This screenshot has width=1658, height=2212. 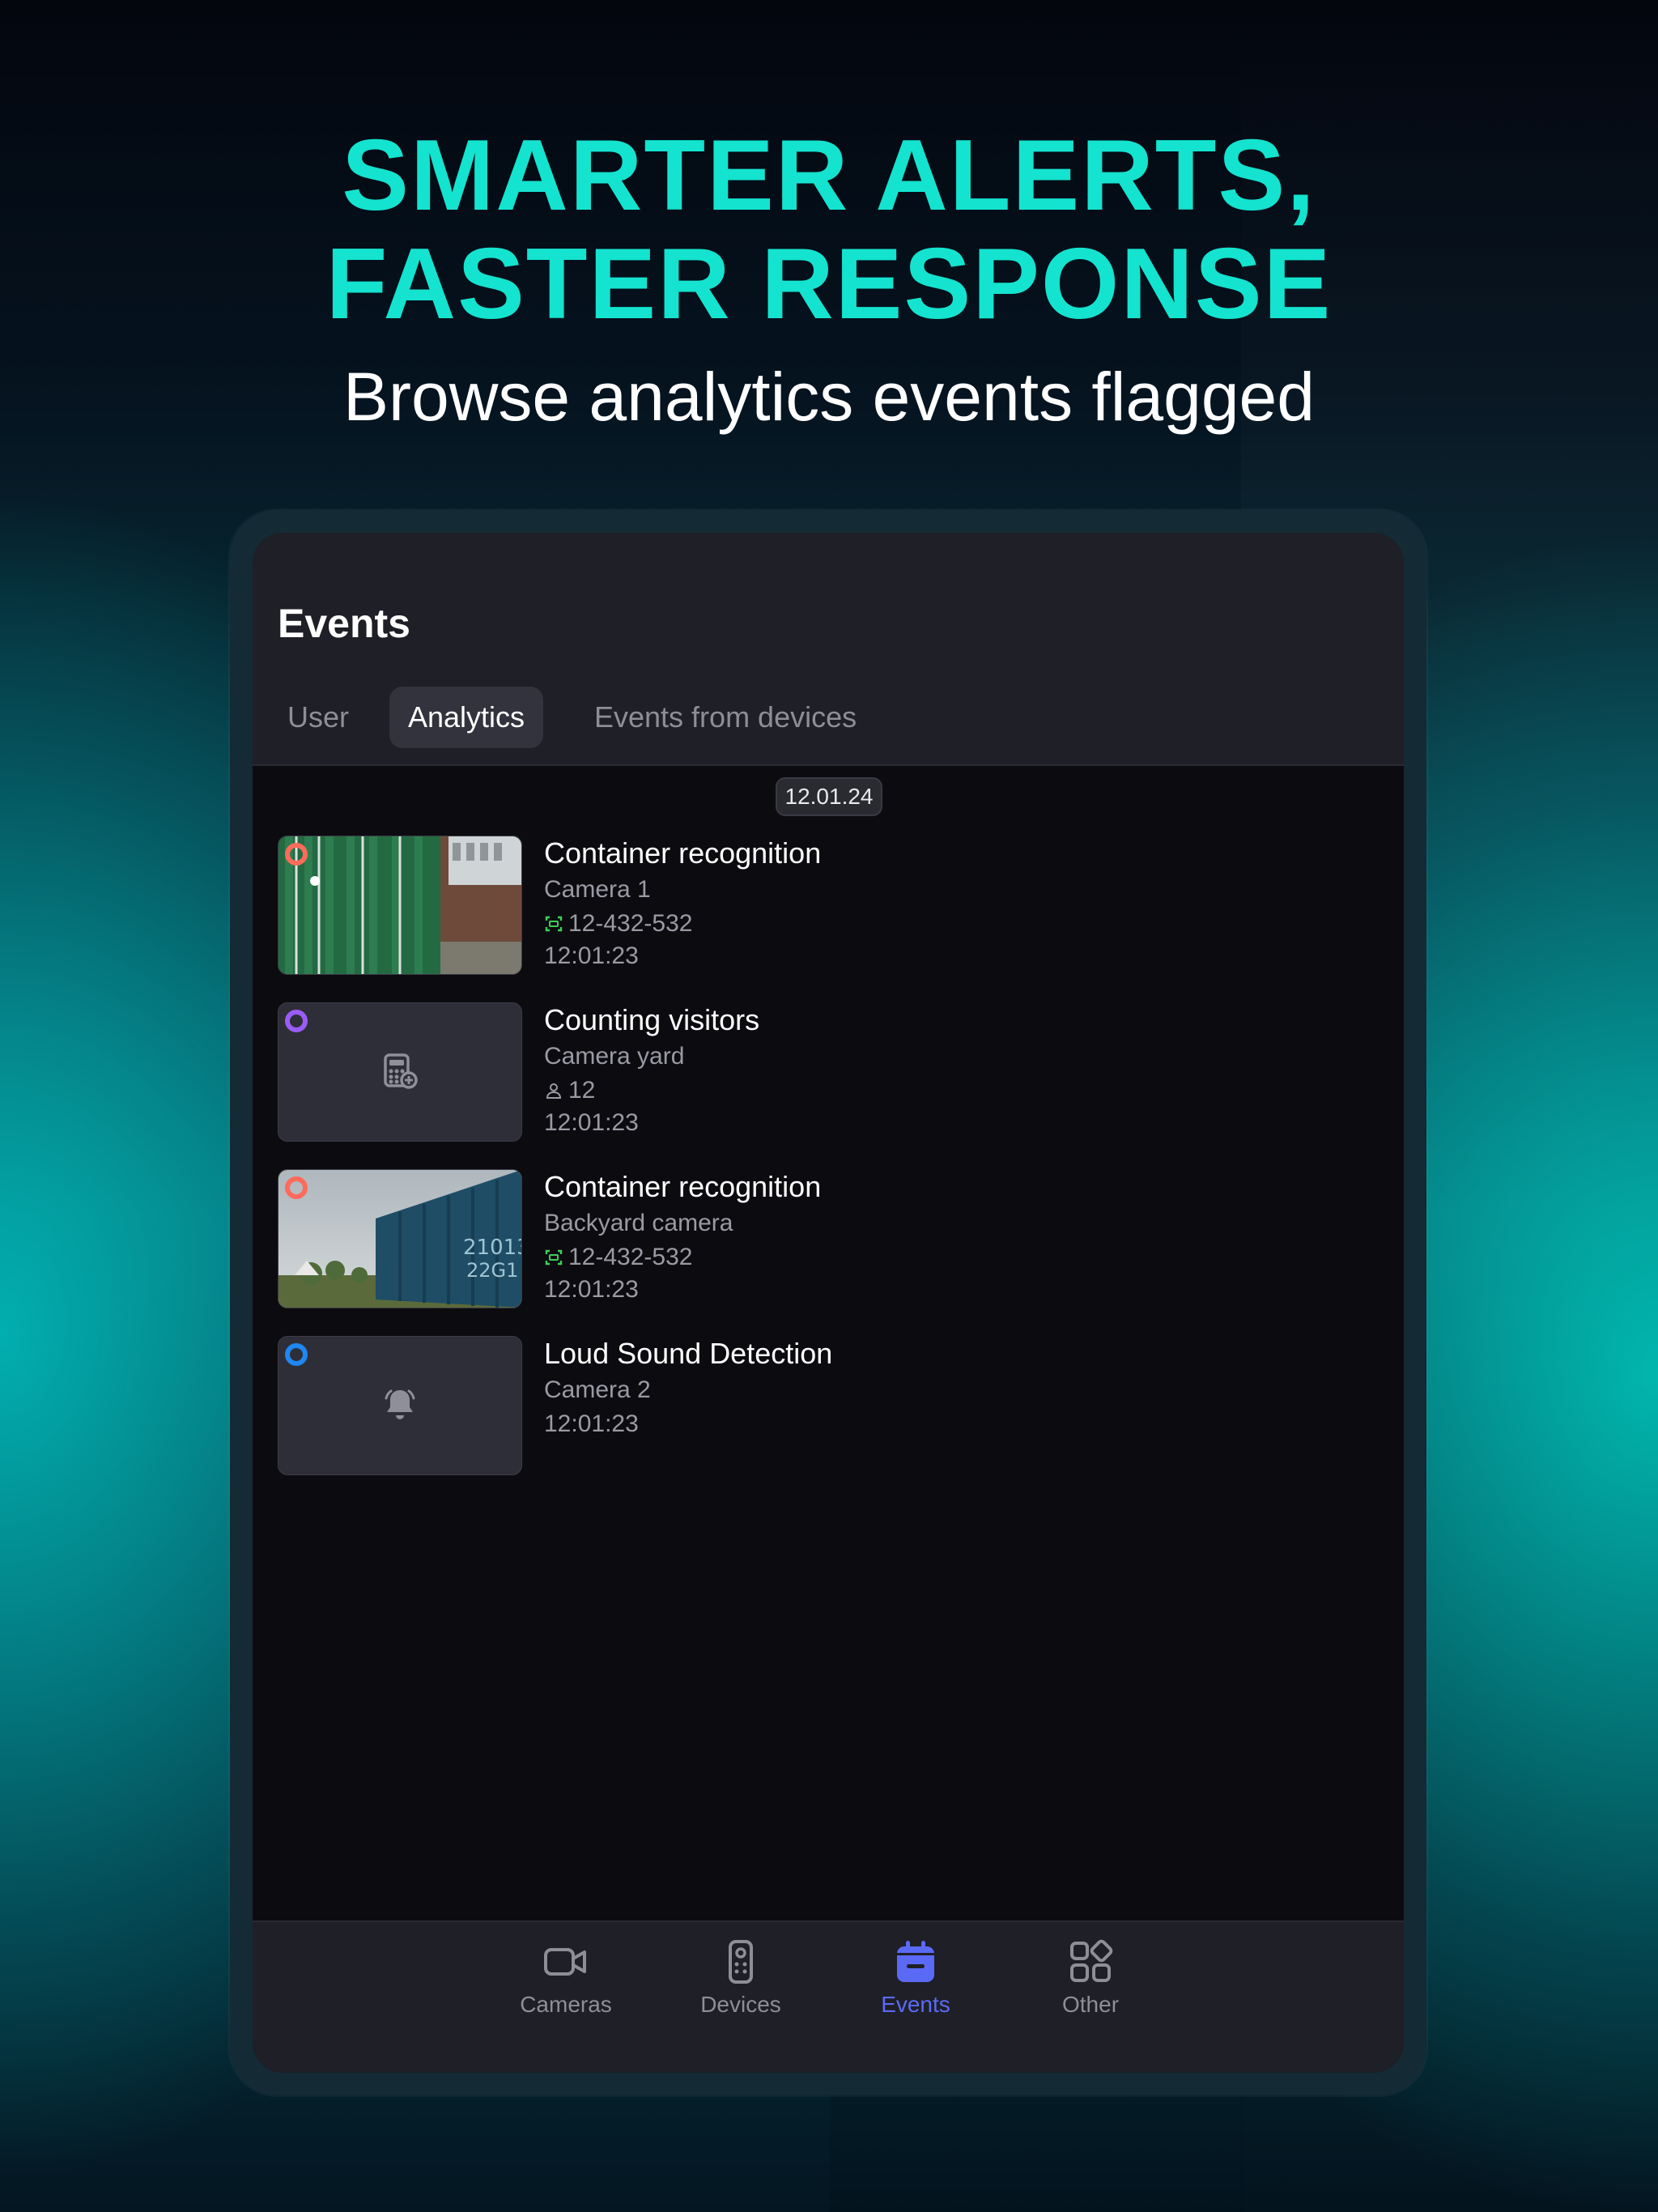 What do you see at coordinates (1090, 2005) in the screenshot?
I see `nav-label: Other` at bounding box center [1090, 2005].